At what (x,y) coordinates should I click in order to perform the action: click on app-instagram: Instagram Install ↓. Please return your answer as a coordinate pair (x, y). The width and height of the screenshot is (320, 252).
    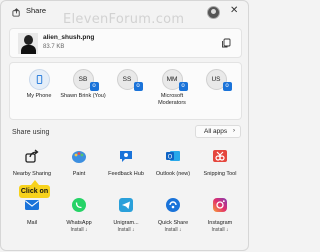
    Looking at the image, I should click on (220, 215).